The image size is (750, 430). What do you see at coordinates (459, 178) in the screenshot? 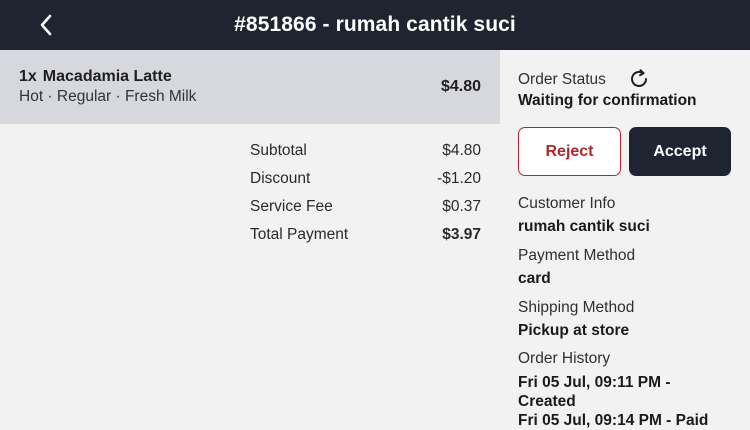
I see `summary-value: -$1.20` at bounding box center [459, 178].